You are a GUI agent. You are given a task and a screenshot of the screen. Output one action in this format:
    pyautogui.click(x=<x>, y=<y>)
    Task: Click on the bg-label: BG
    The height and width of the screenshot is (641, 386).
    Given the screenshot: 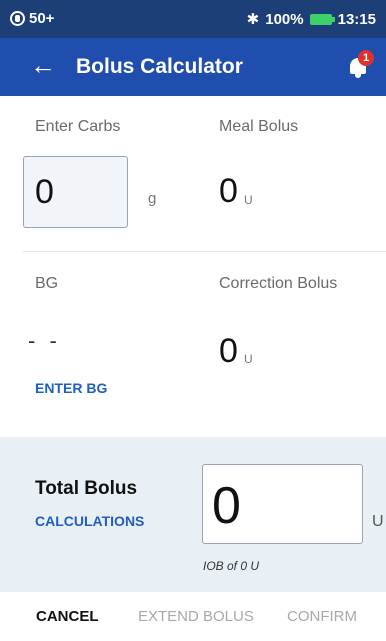 What is the action you would take?
    pyautogui.click(x=47, y=283)
    